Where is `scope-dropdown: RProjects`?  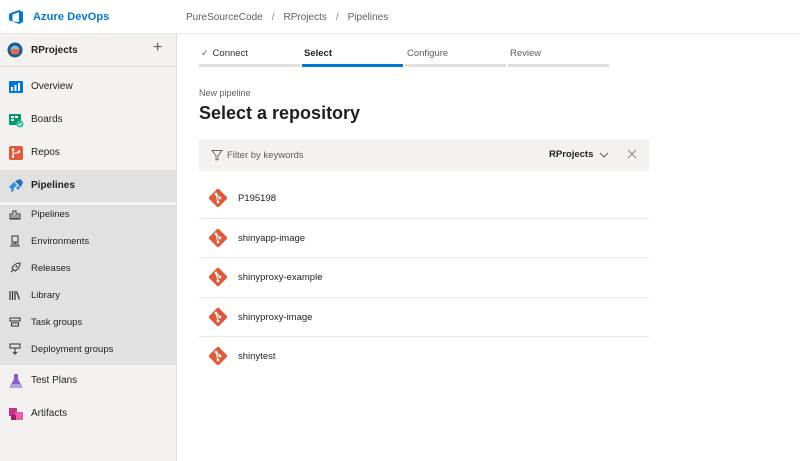 scope-dropdown: RProjects is located at coordinates (579, 154).